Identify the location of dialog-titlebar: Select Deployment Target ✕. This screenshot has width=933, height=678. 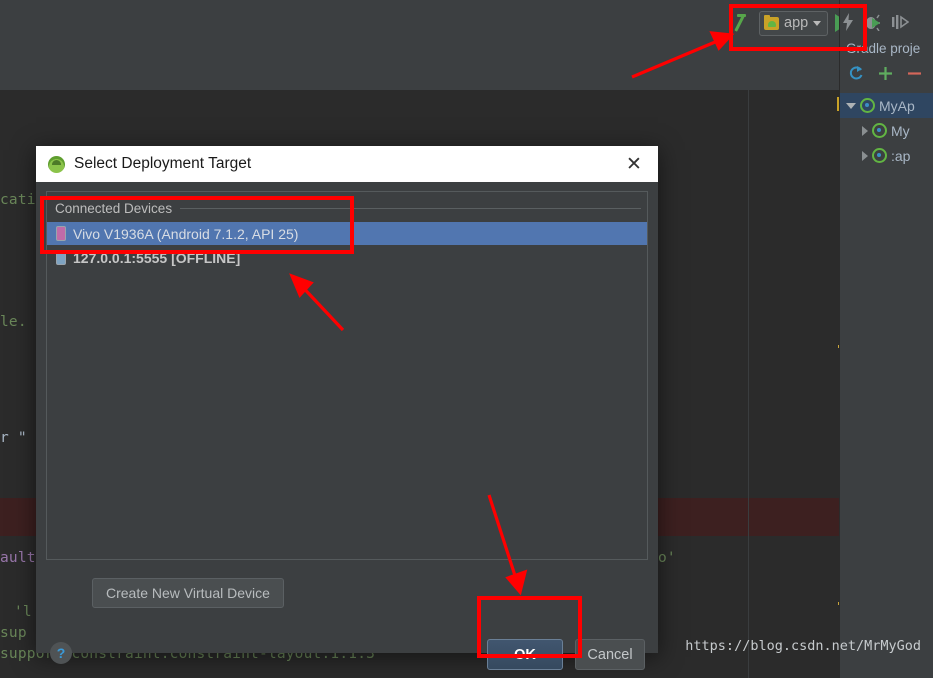
(347, 164).